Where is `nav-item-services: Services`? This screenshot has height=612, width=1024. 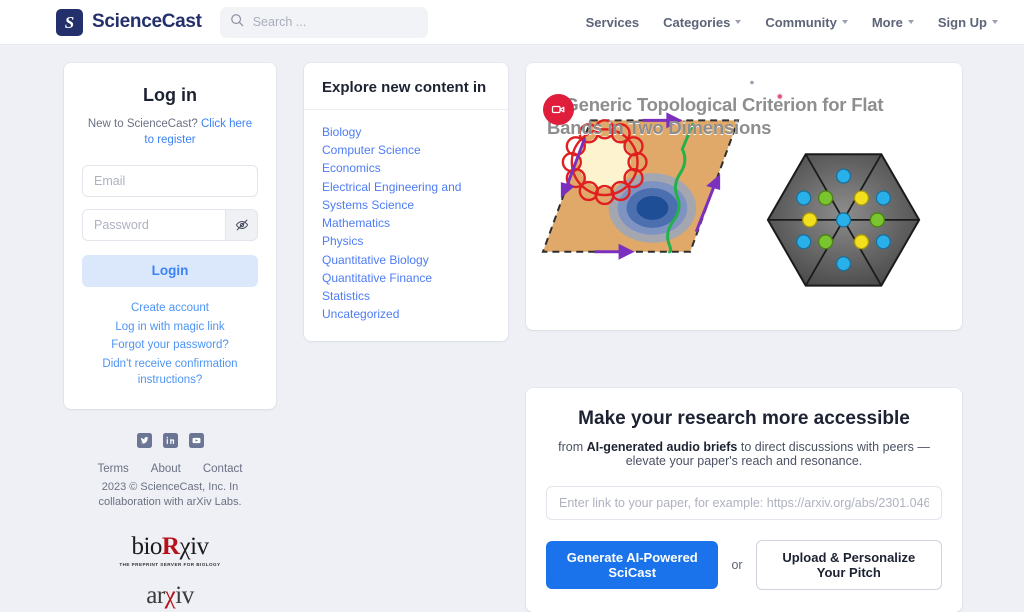
nav-item-services: Services is located at coordinates (613, 22).